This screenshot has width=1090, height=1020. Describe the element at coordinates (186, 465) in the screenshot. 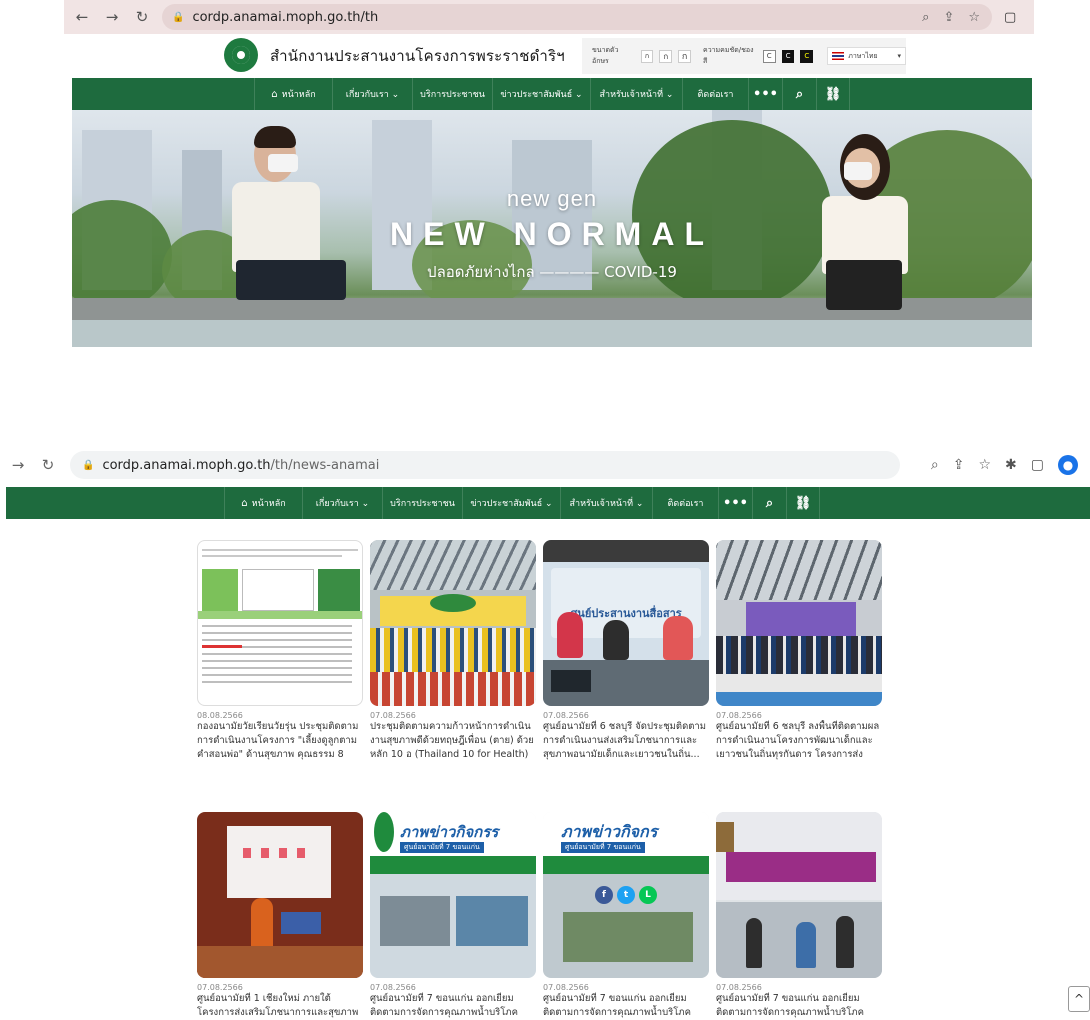

I see `address-host: cordp.anamai.moph.go.th` at that location.